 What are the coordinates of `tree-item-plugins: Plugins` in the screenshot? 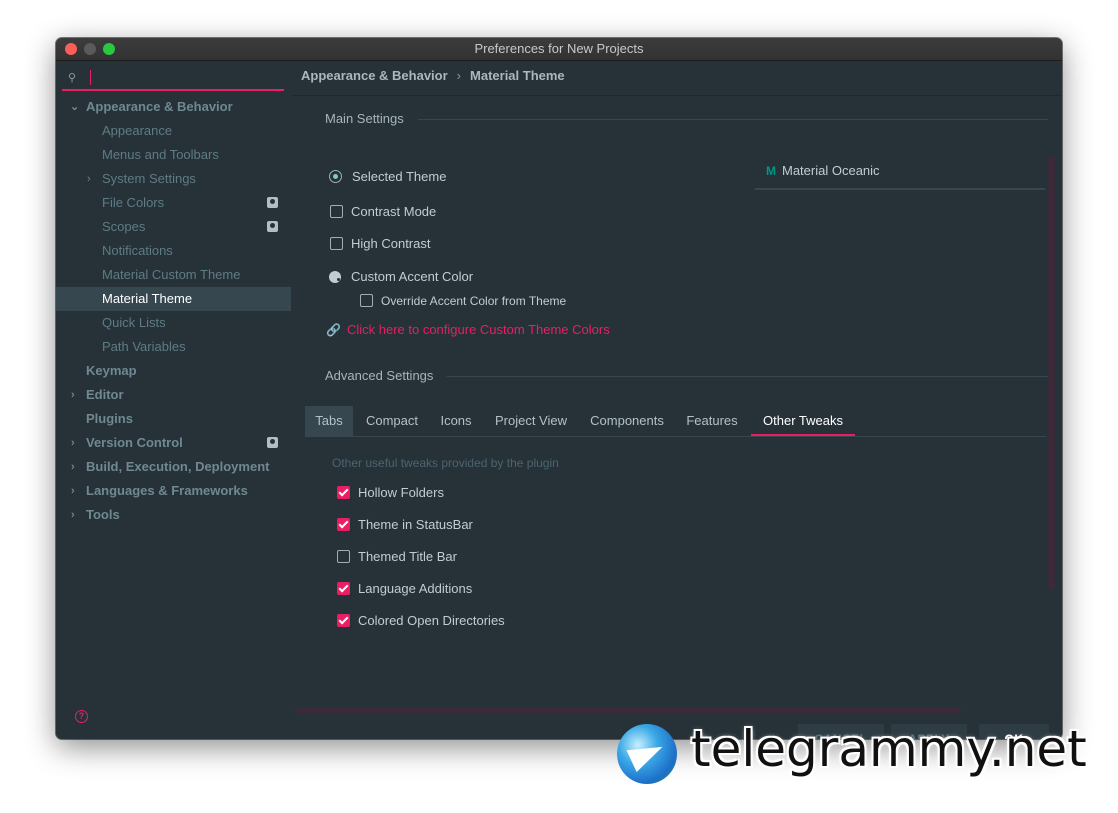 It's located at (173, 419).